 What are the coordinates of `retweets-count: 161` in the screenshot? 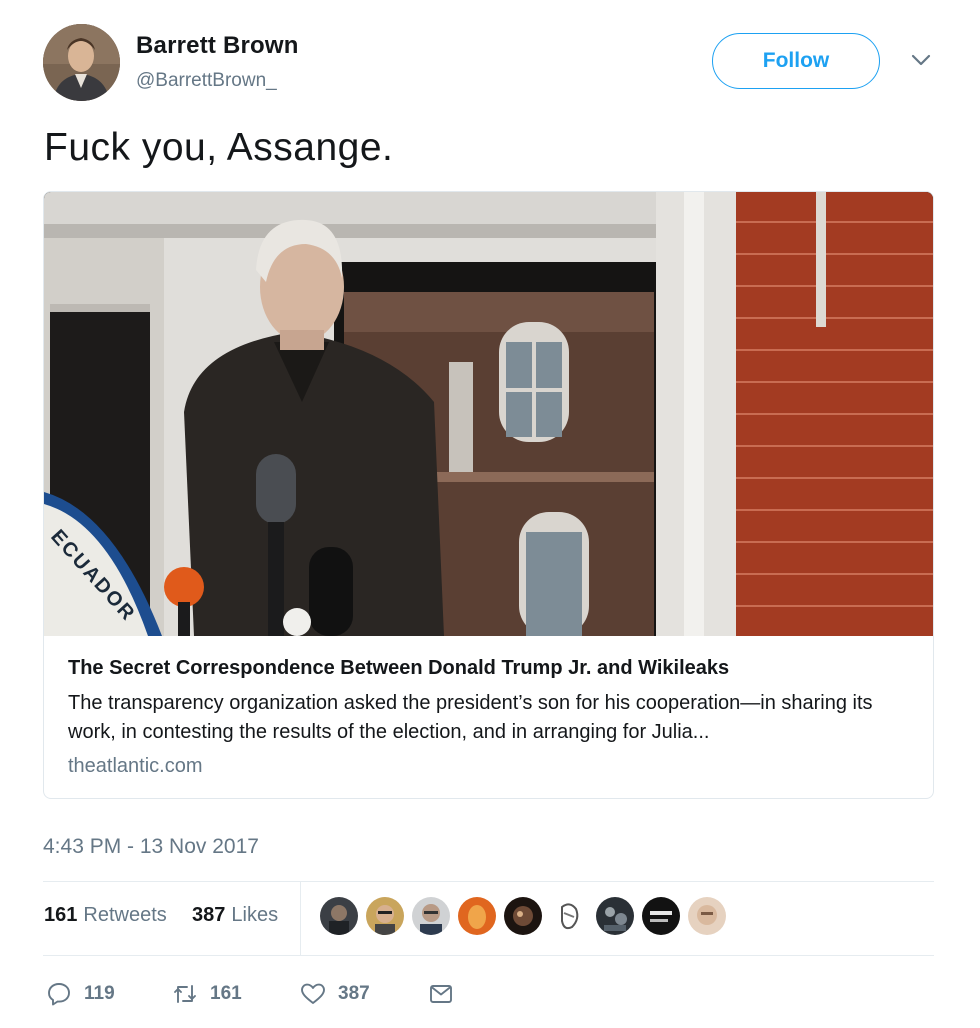 It's located at (61, 915).